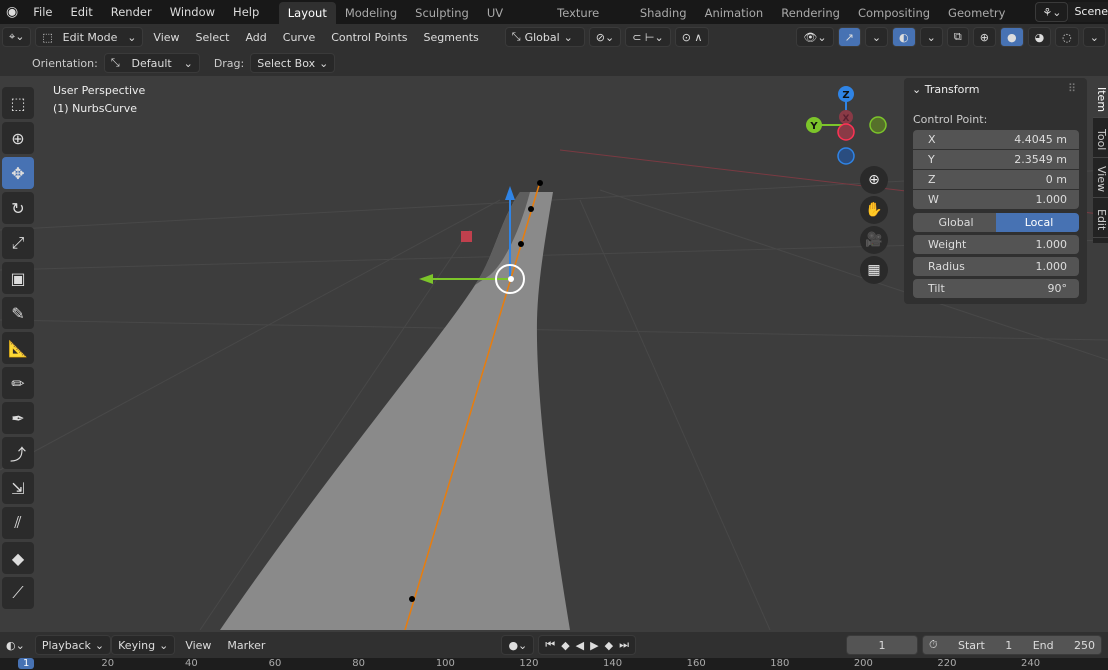 This screenshot has width=1108, height=670. What do you see at coordinates (18, 593) in the screenshot?
I see `shear-tool: ⟋` at bounding box center [18, 593].